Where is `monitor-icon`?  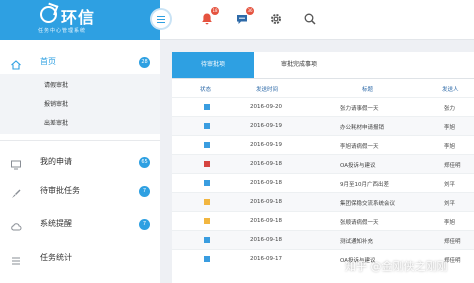
monitor-icon is located at coordinates (16, 163).